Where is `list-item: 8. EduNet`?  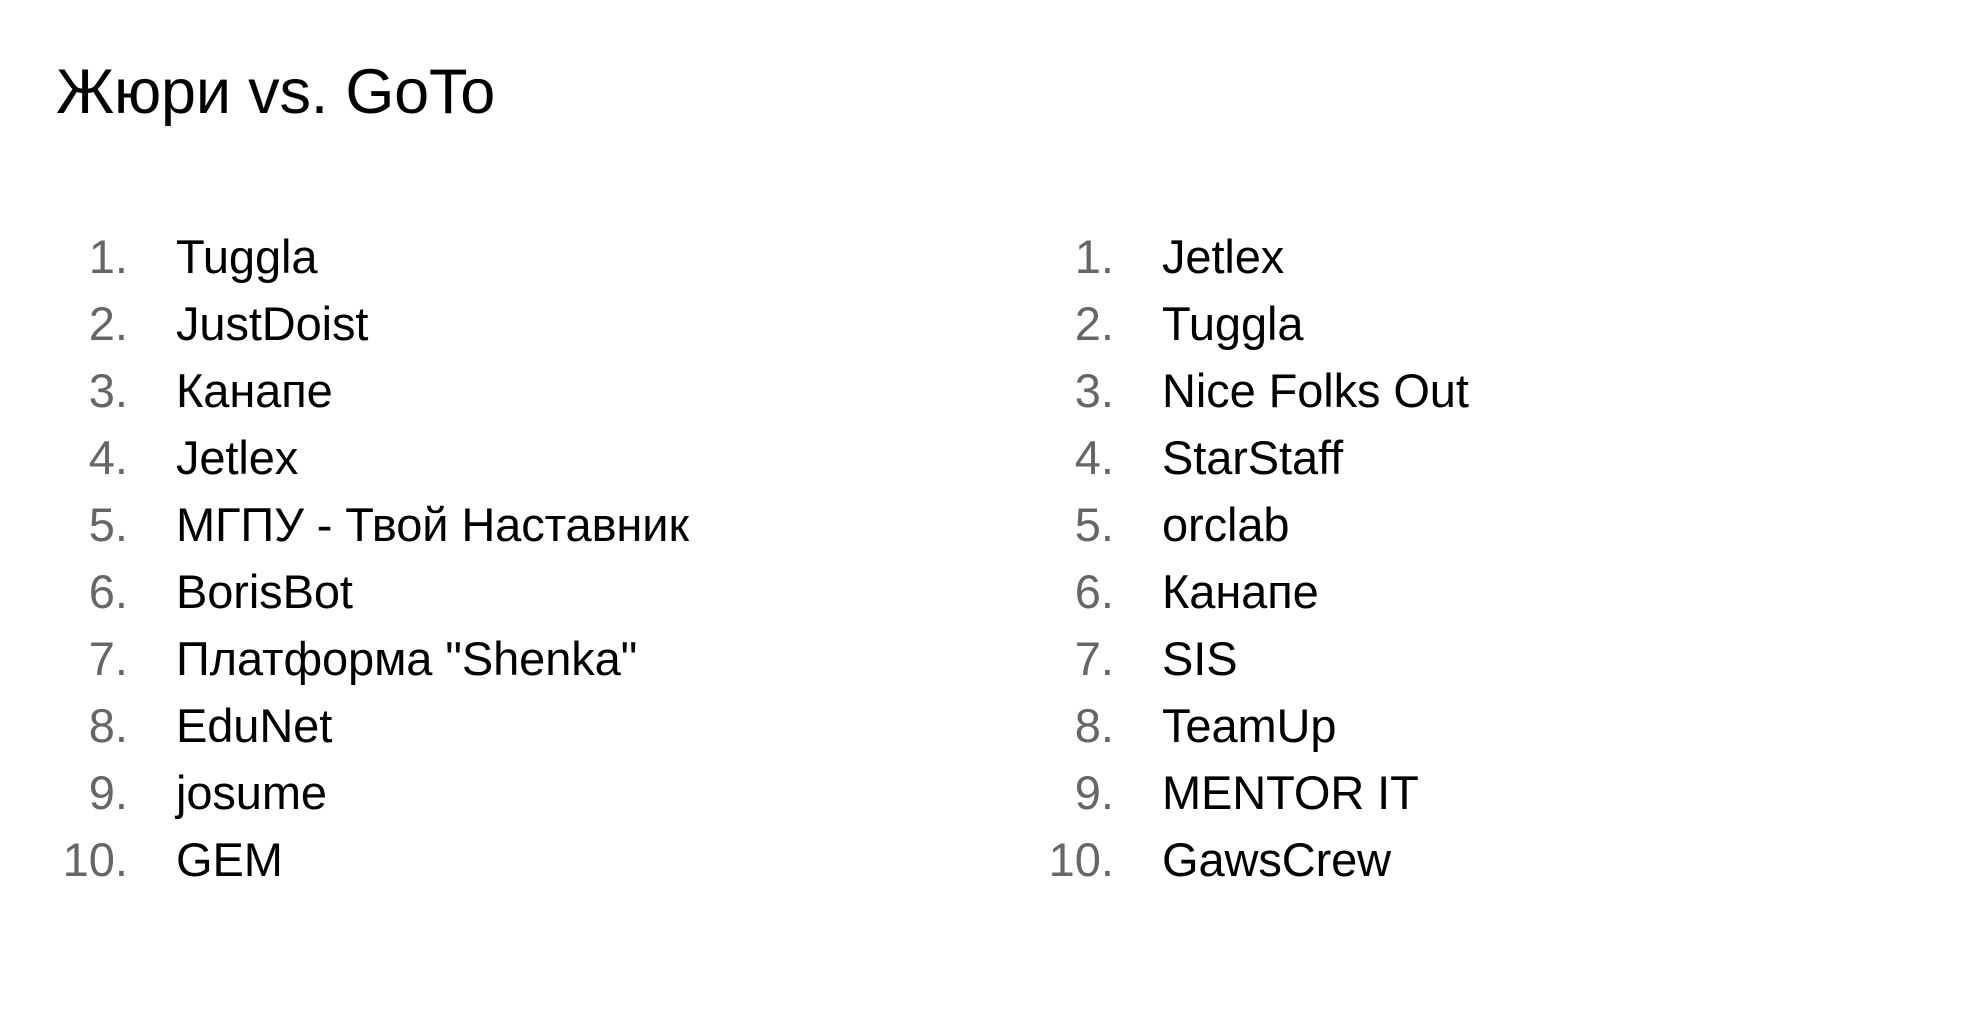 list-item: 8. EduNet is located at coordinates (506, 725).